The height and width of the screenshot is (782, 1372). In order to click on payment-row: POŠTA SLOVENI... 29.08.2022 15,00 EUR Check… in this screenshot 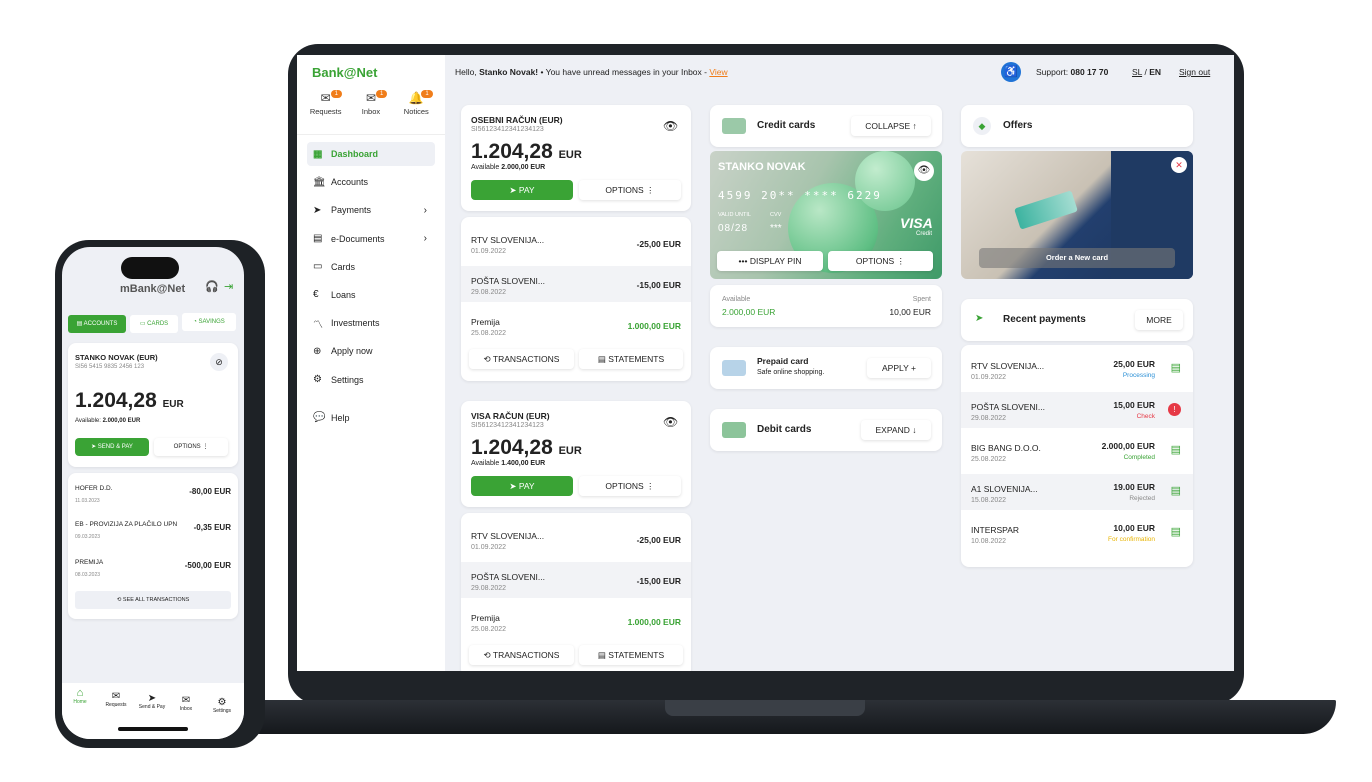, I will do `click(1077, 410)`.